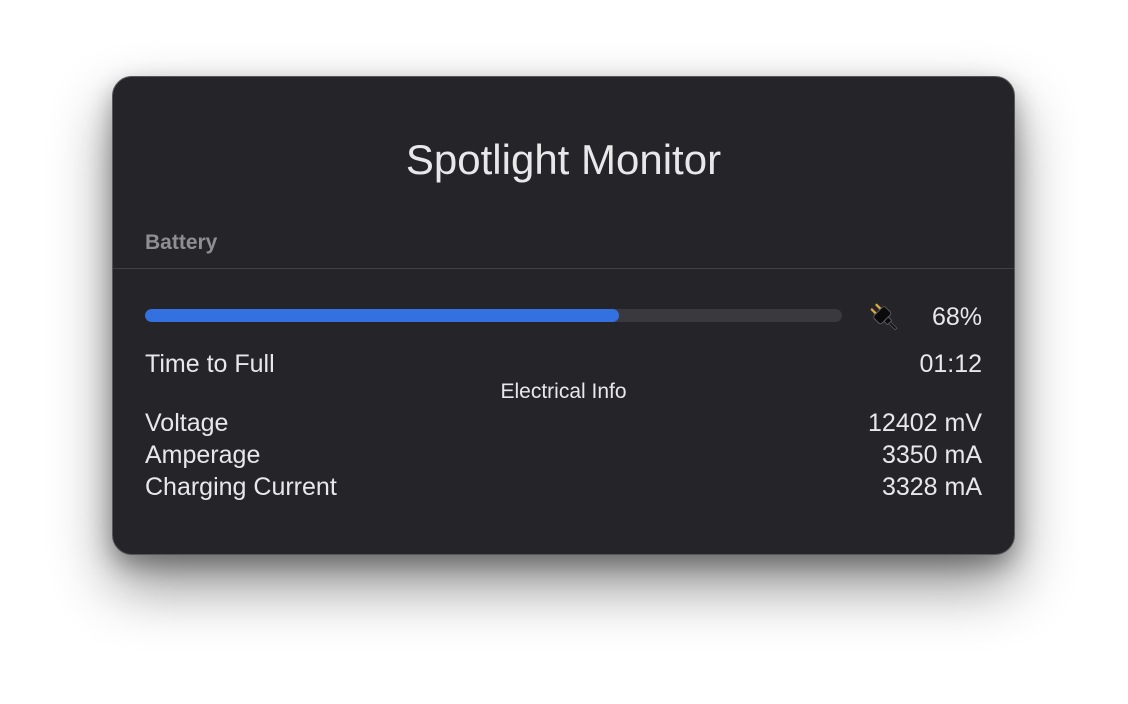  Describe the element at coordinates (563, 364) in the screenshot. I see `time-to-full-row: Time to Full 01:12` at that location.